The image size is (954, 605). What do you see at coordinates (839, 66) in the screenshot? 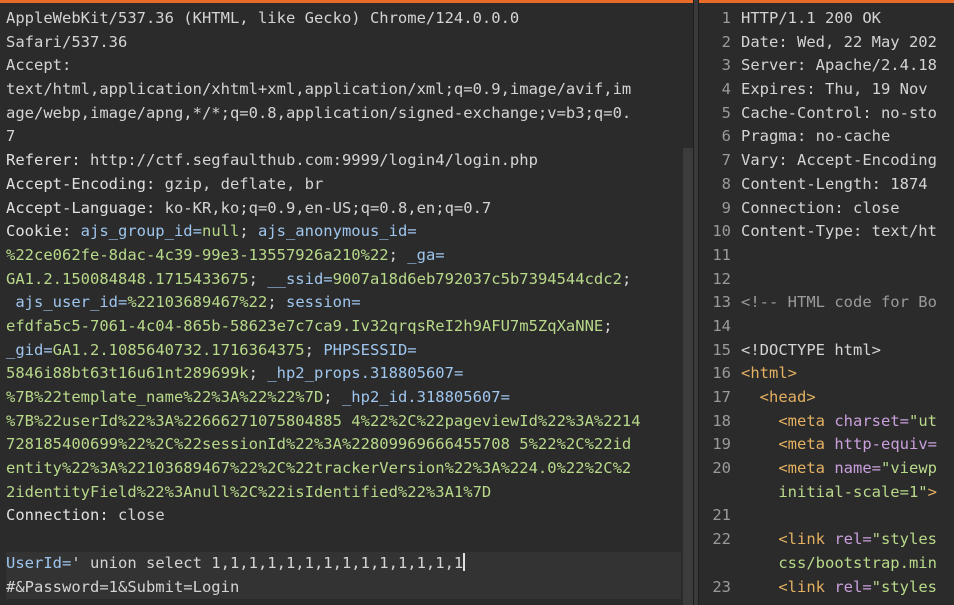
I see `line-text: Server: Apache/2.4.18` at bounding box center [839, 66].